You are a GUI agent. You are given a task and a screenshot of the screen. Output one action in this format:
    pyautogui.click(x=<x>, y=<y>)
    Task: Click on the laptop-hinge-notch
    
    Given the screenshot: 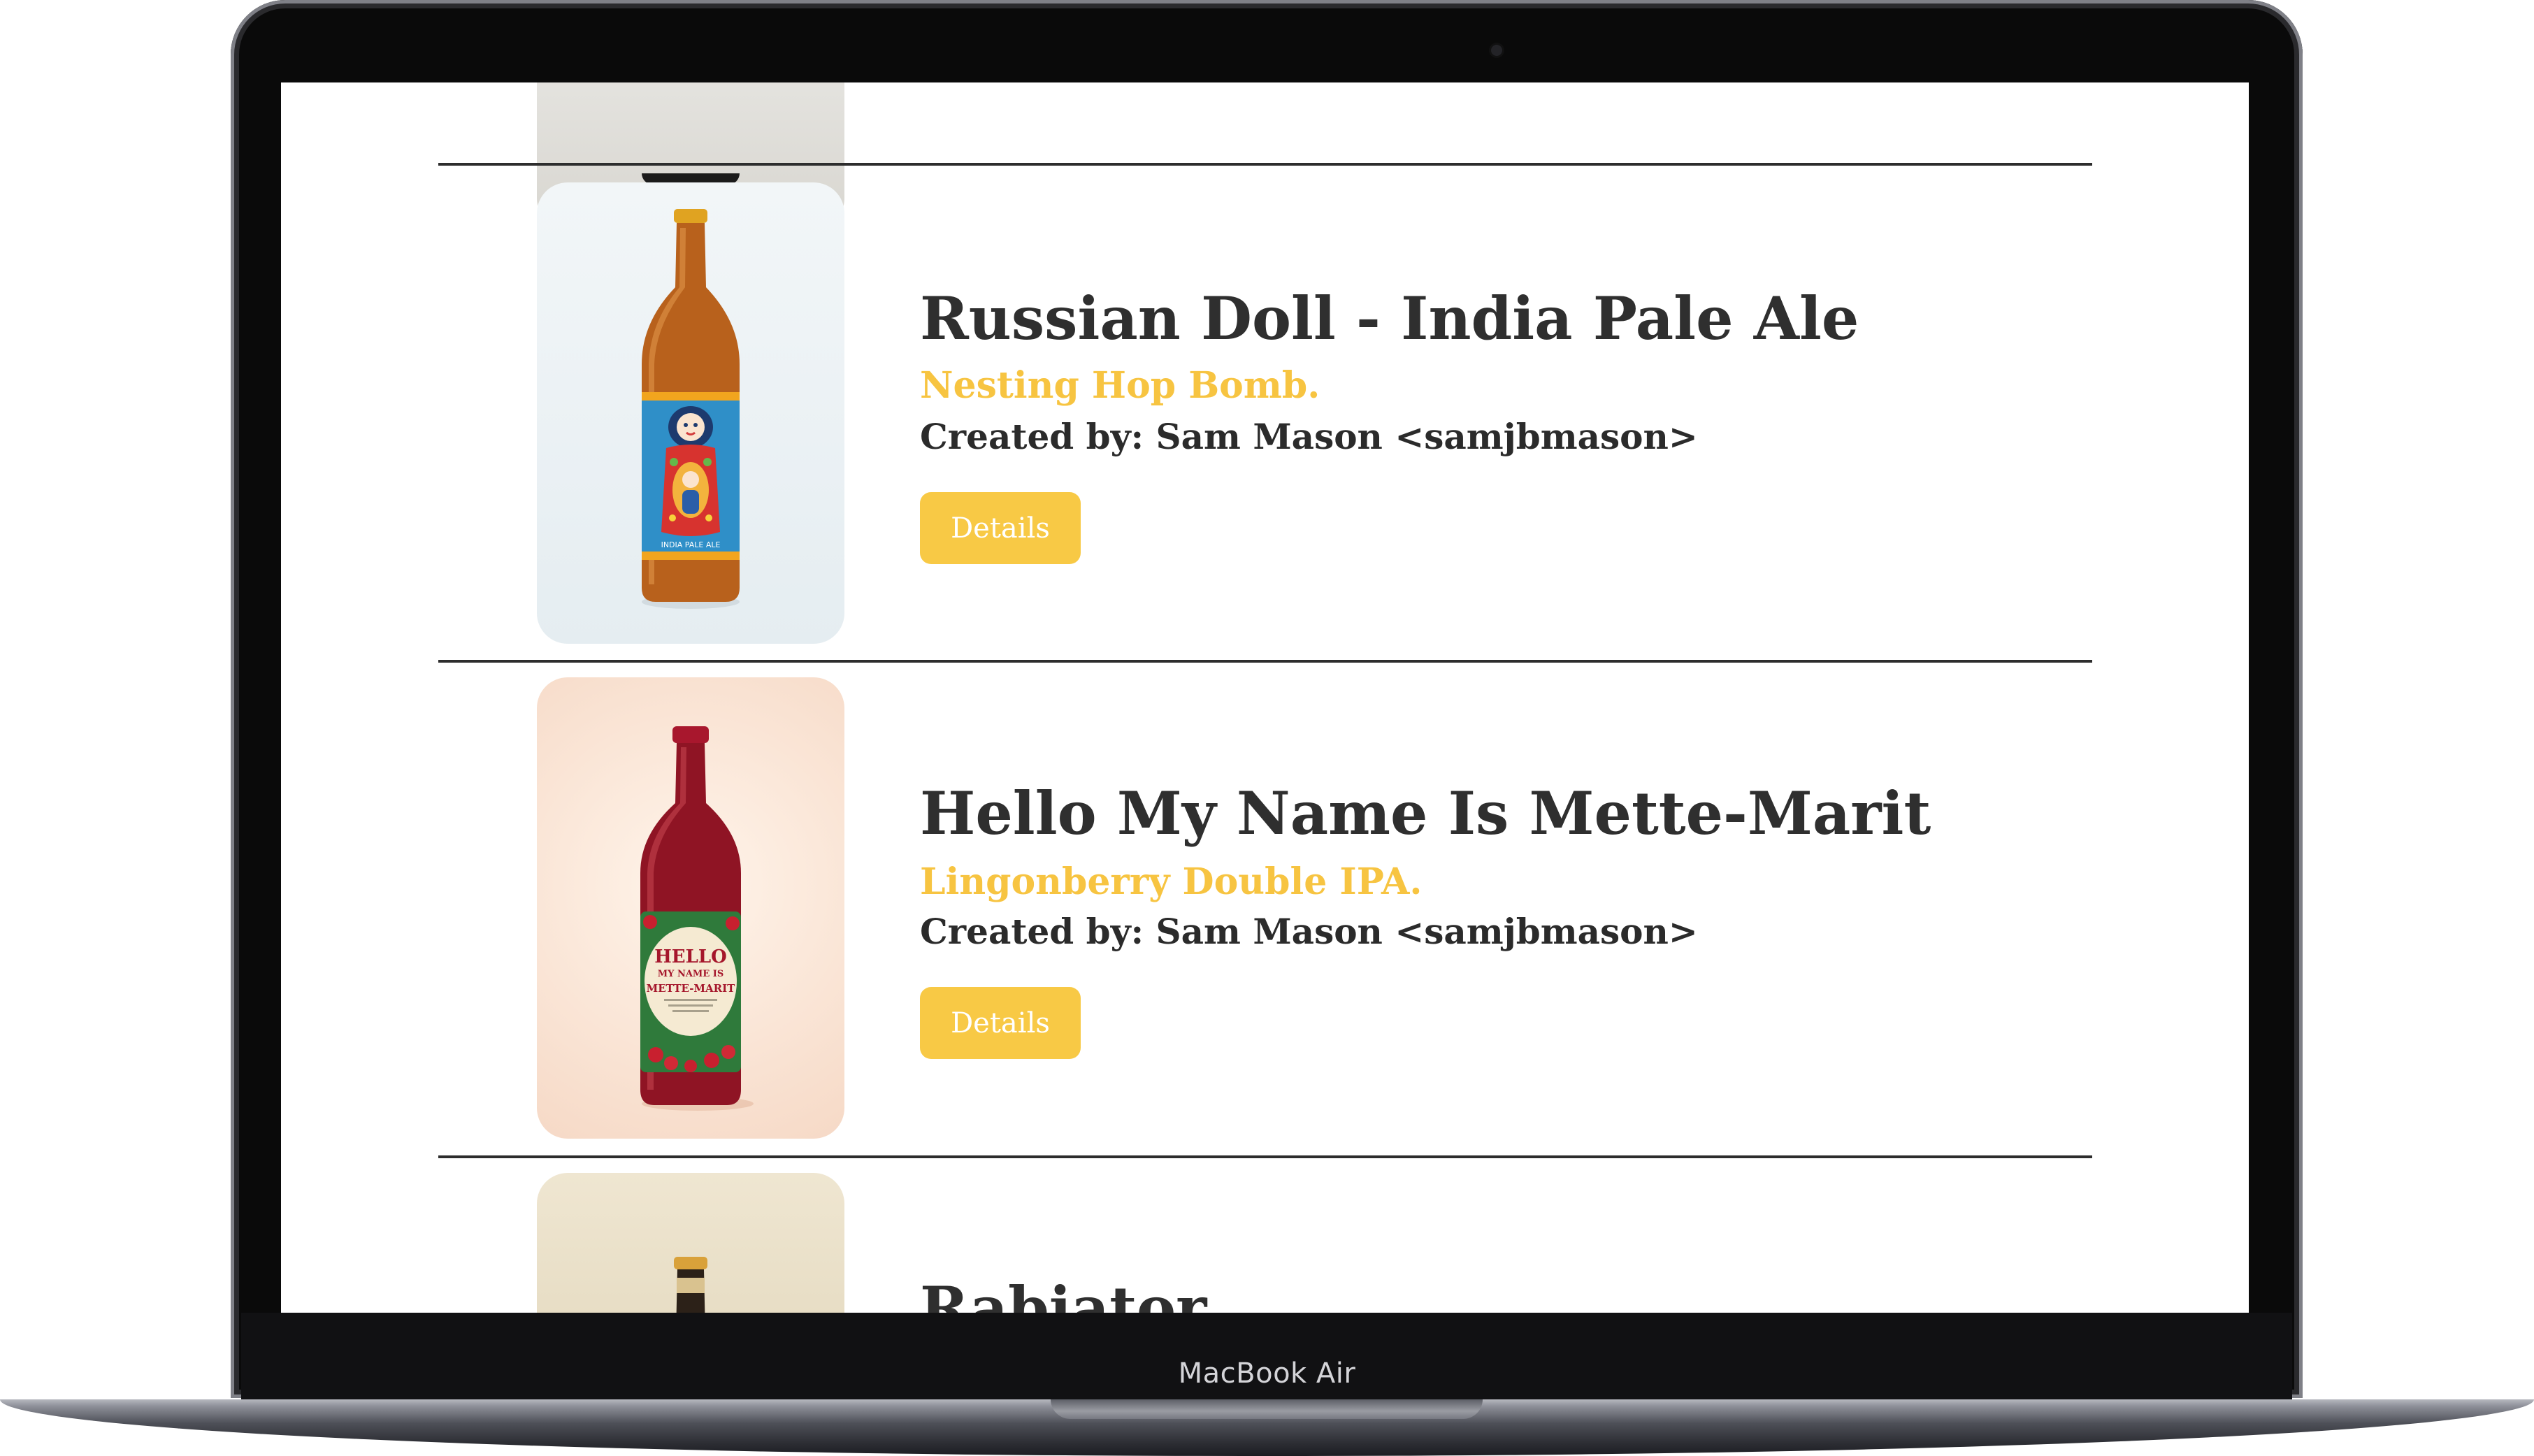 What is the action you would take?
    pyautogui.click(x=1267, y=1409)
    